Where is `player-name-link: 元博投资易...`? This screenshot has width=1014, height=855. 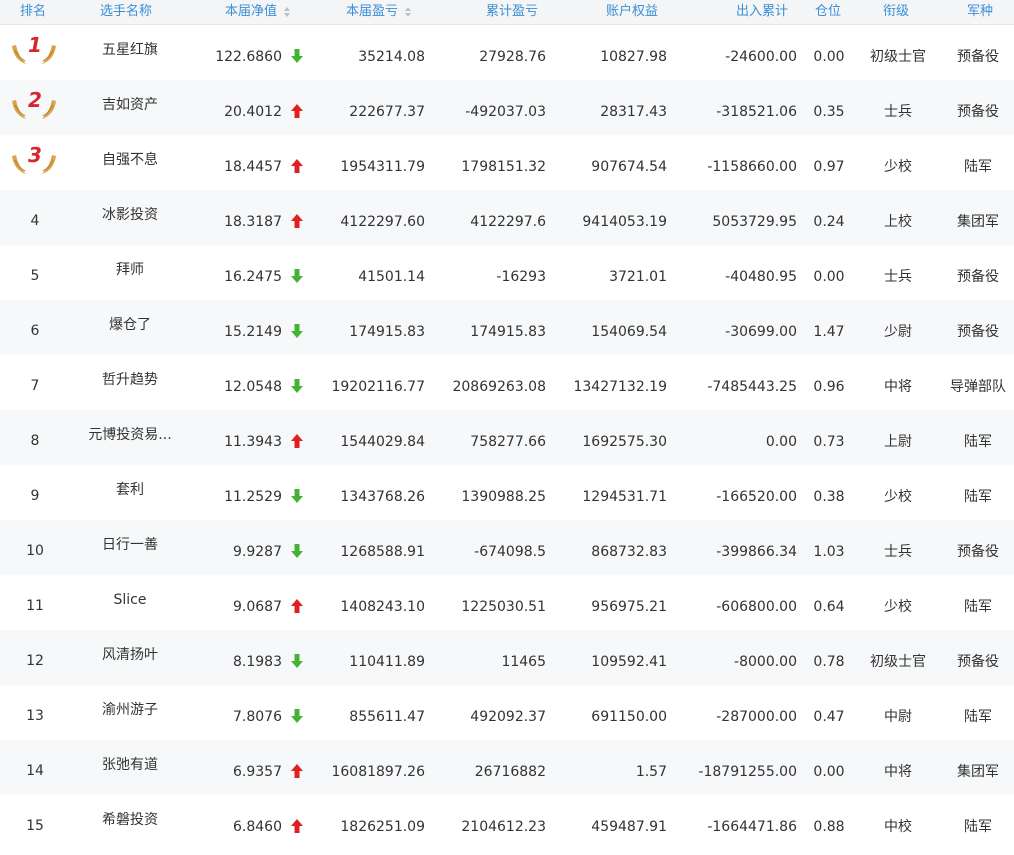 player-name-link: 元博投资易... is located at coordinates (130, 427).